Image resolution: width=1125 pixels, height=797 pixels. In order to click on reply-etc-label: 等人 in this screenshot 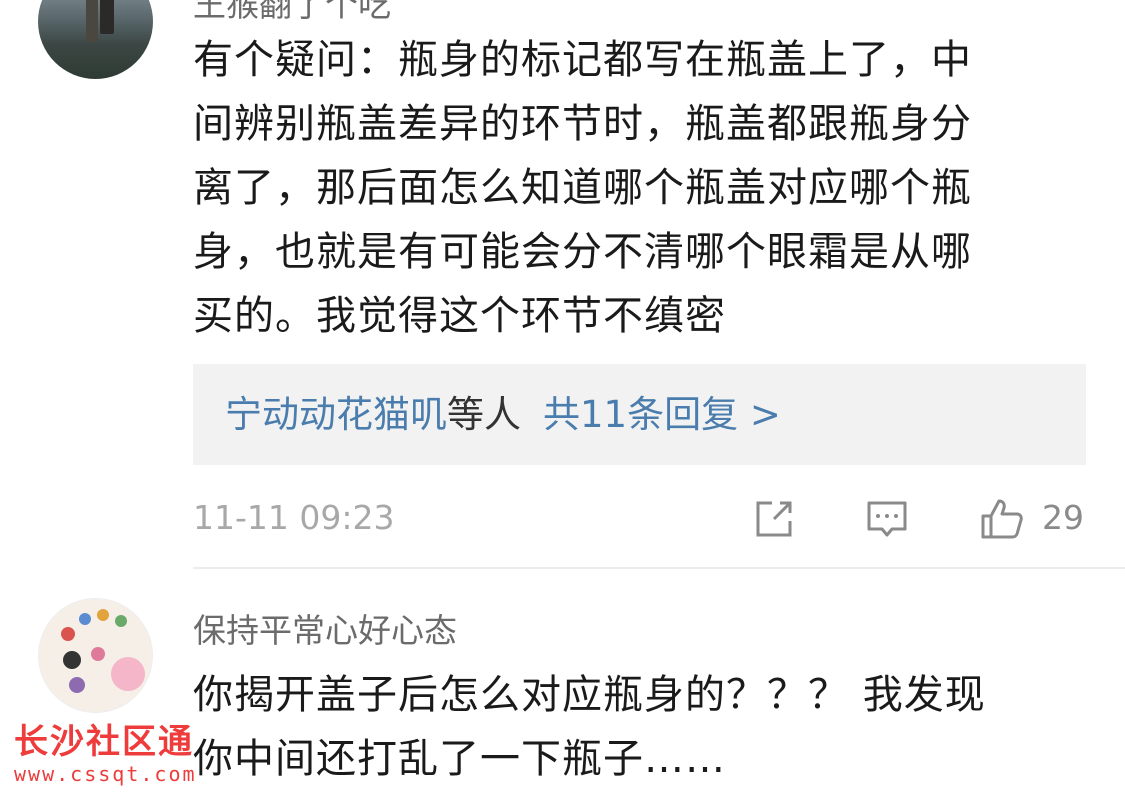, I will do `click(484, 414)`.